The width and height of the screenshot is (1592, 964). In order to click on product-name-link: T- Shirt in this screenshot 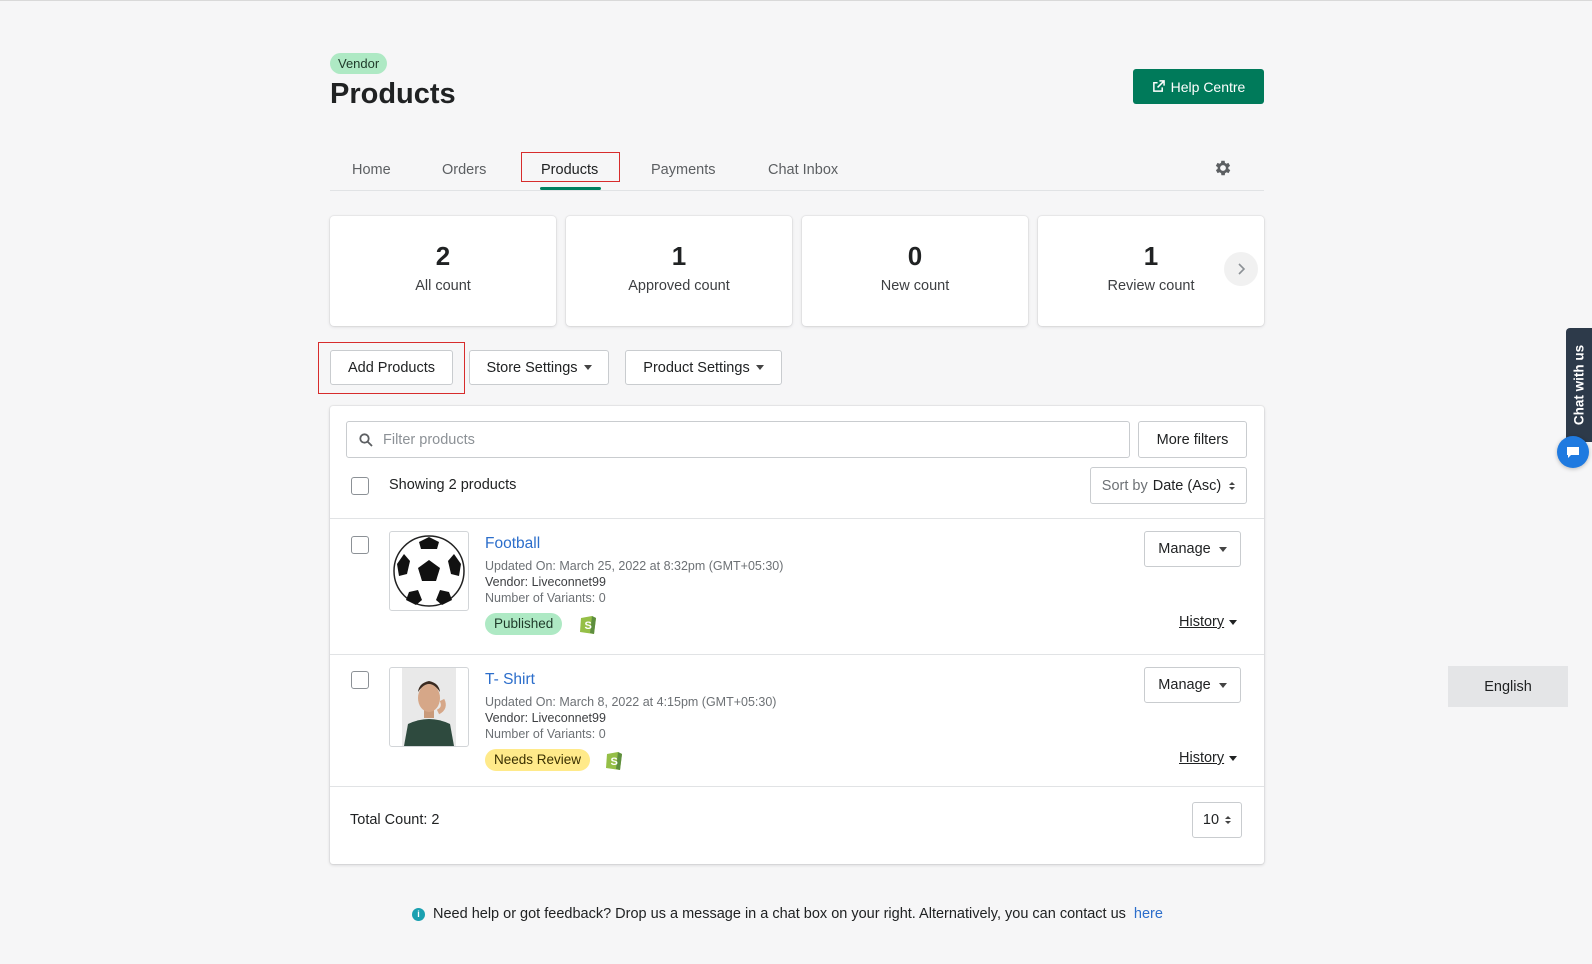, I will do `click(510, 680)`.